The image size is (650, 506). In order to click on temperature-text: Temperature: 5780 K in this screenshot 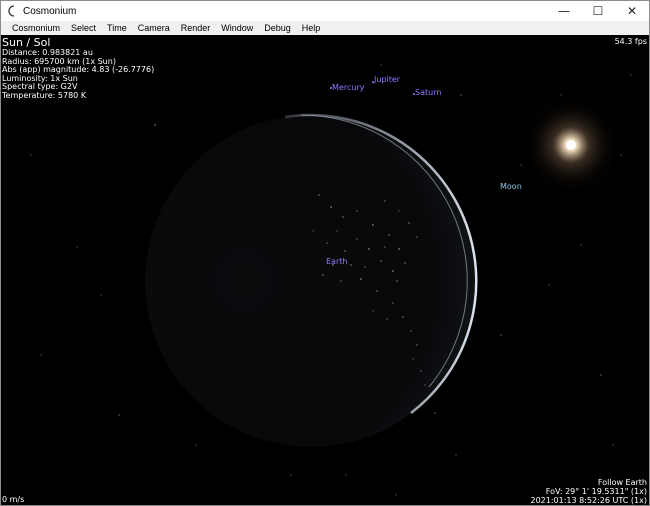, I will do `click(44, 95)`.